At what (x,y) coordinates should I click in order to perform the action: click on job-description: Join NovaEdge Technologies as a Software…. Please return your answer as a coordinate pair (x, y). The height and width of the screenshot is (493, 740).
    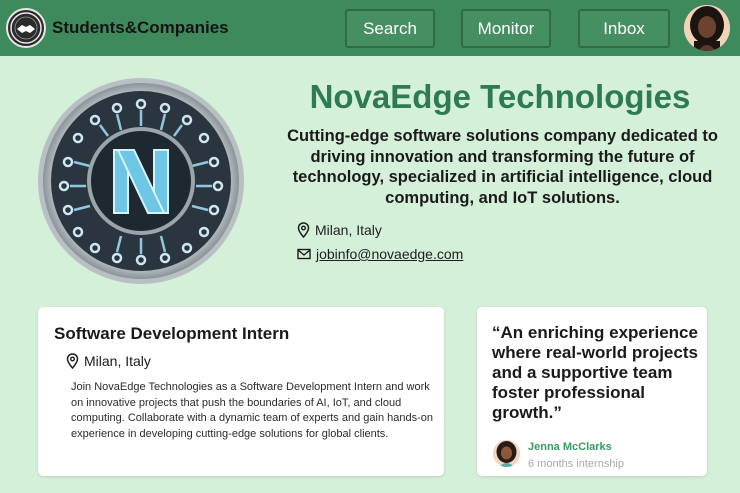
    Looking at the image, I should click on (252, 410).